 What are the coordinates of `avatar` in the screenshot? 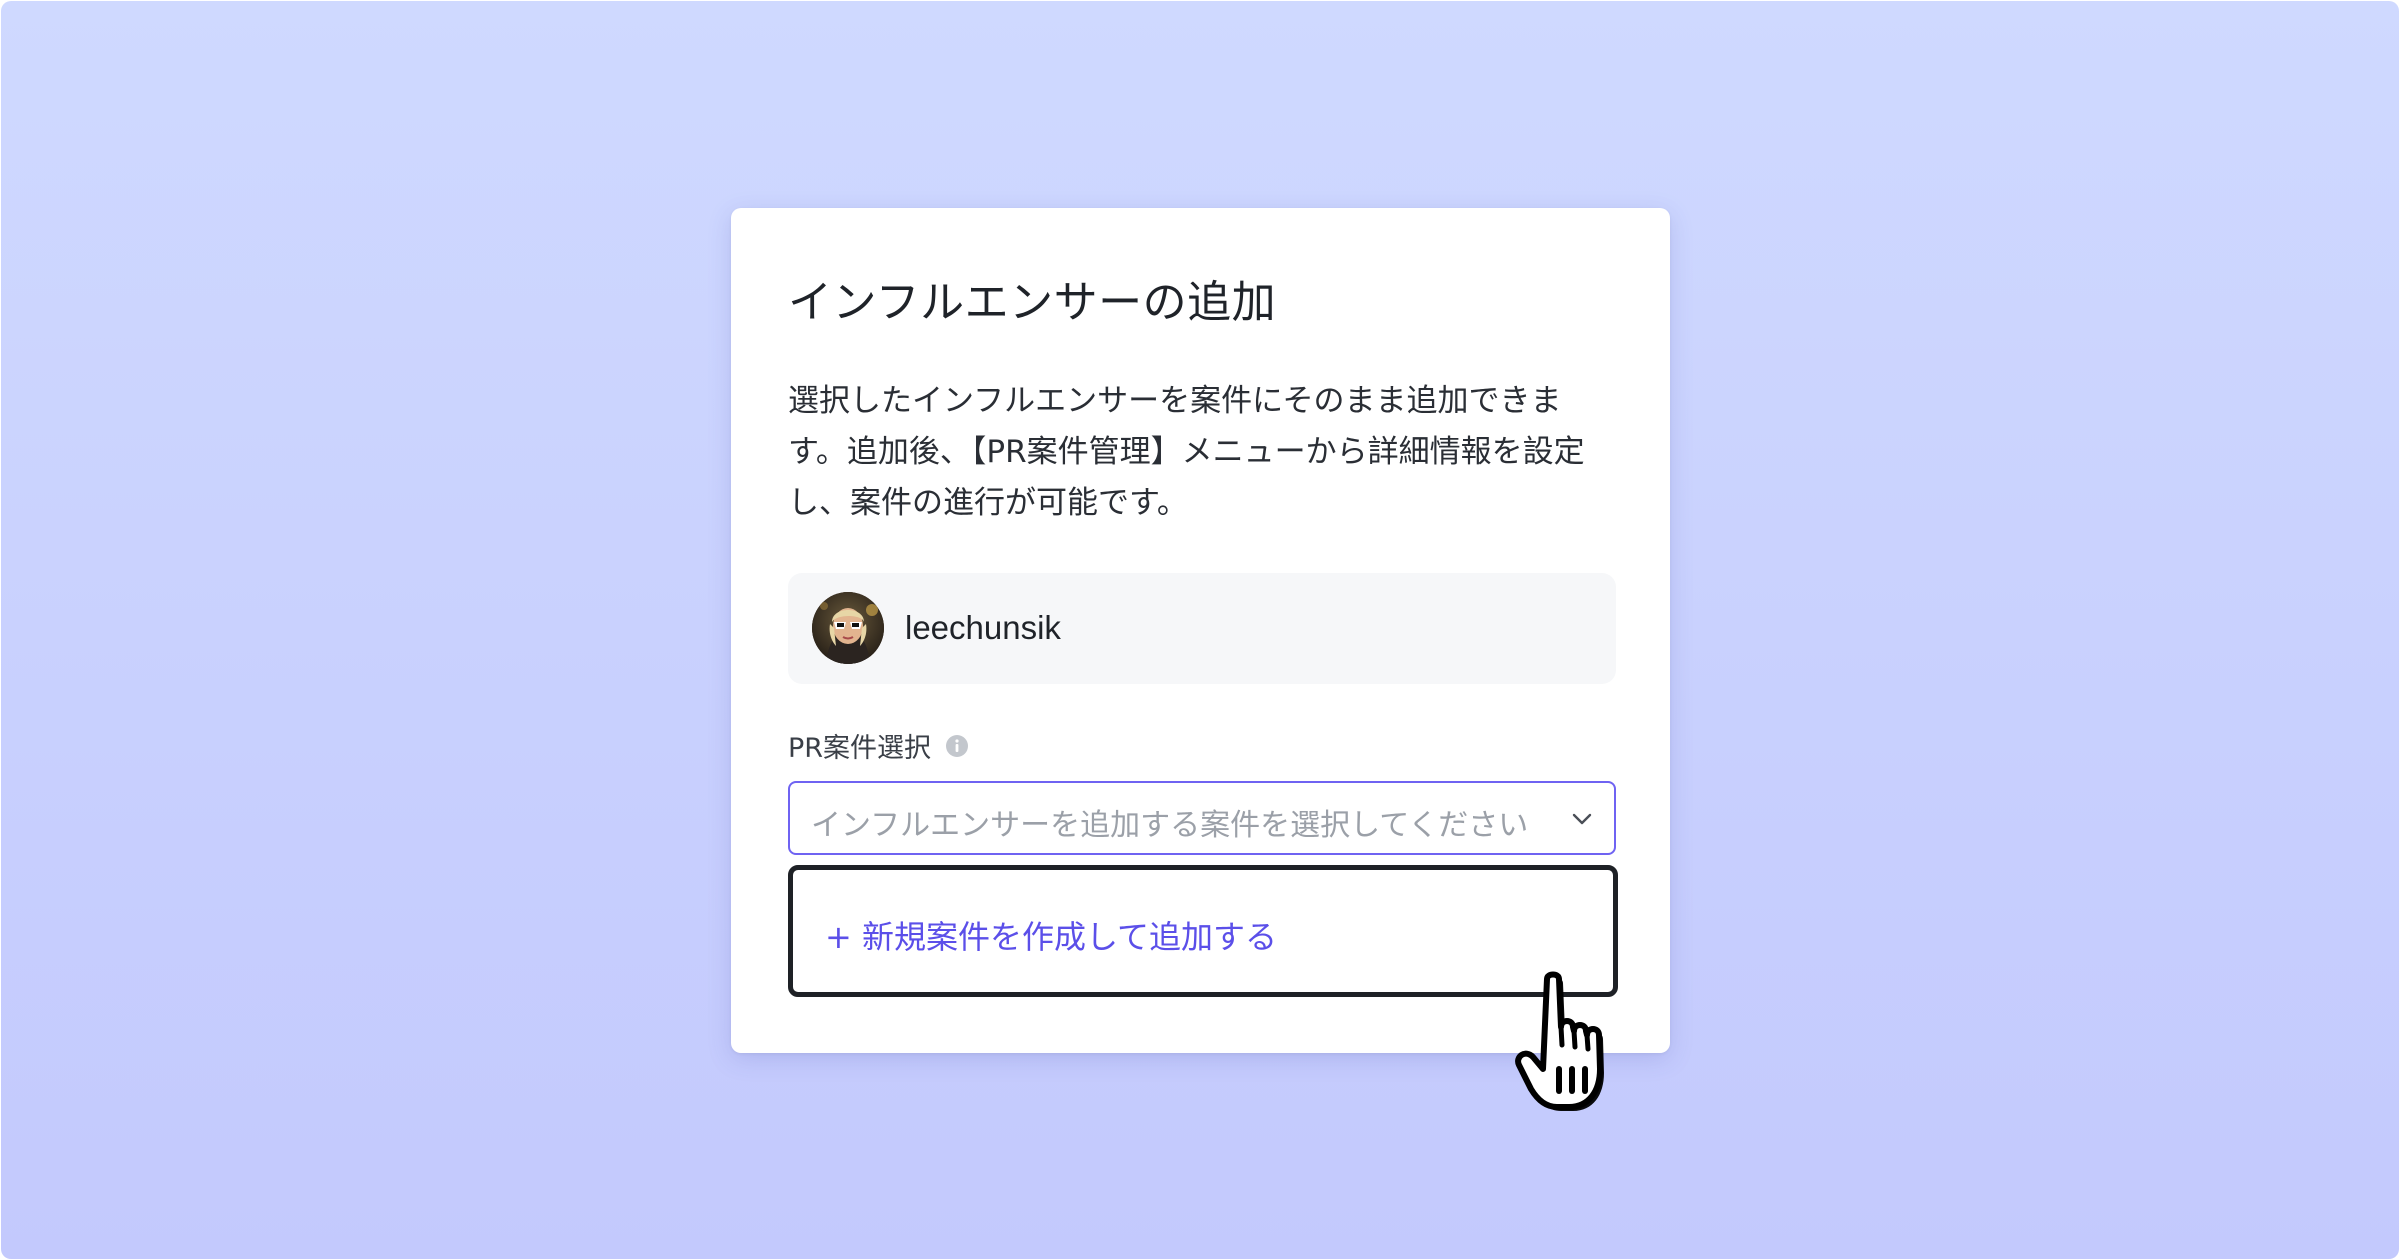 It's located at (848, 628).